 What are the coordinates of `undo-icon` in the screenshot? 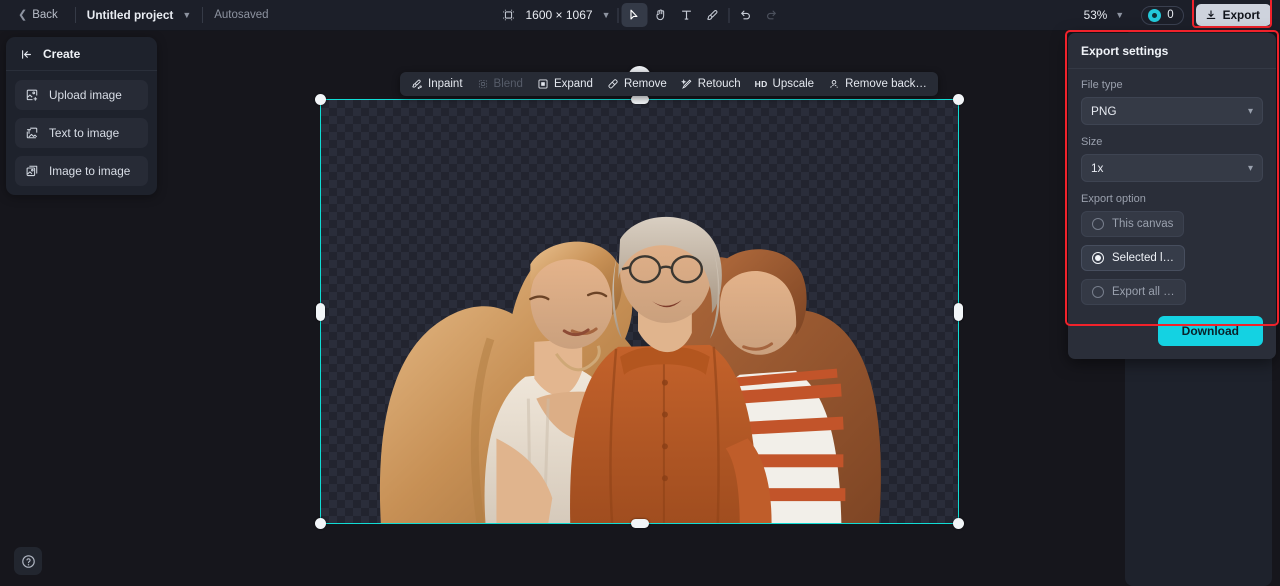 It's located at (746, 15).